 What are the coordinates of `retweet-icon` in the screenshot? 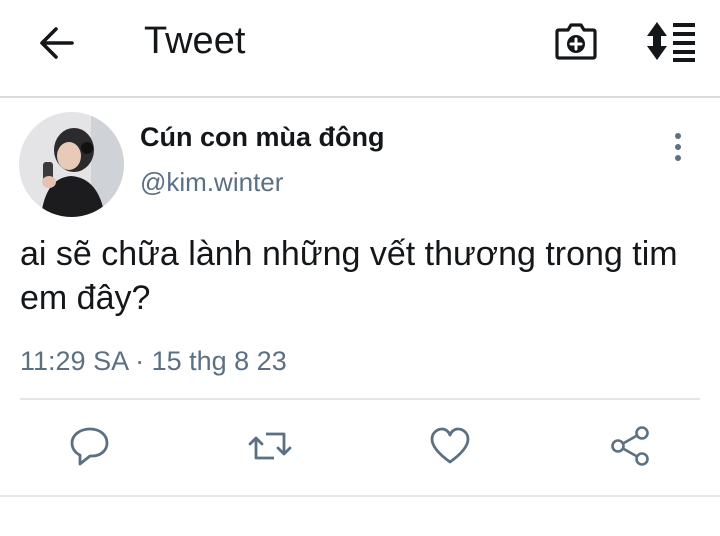 It's located at (270, 446).